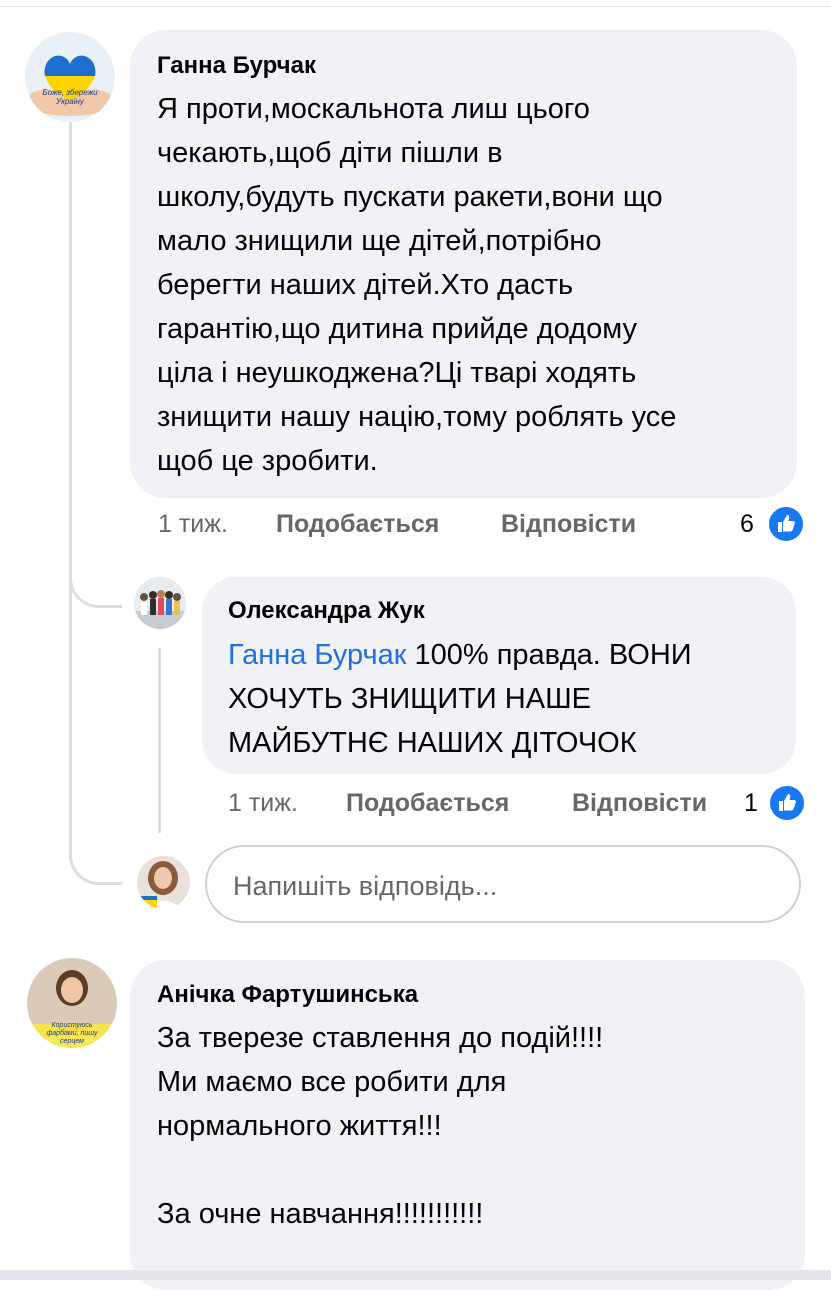 This screenshot has width=831, height=1290. Describe the element at coordinates (236, 66) in the screenshot. I see `comment-author: Ганна Бурчак` at that location.